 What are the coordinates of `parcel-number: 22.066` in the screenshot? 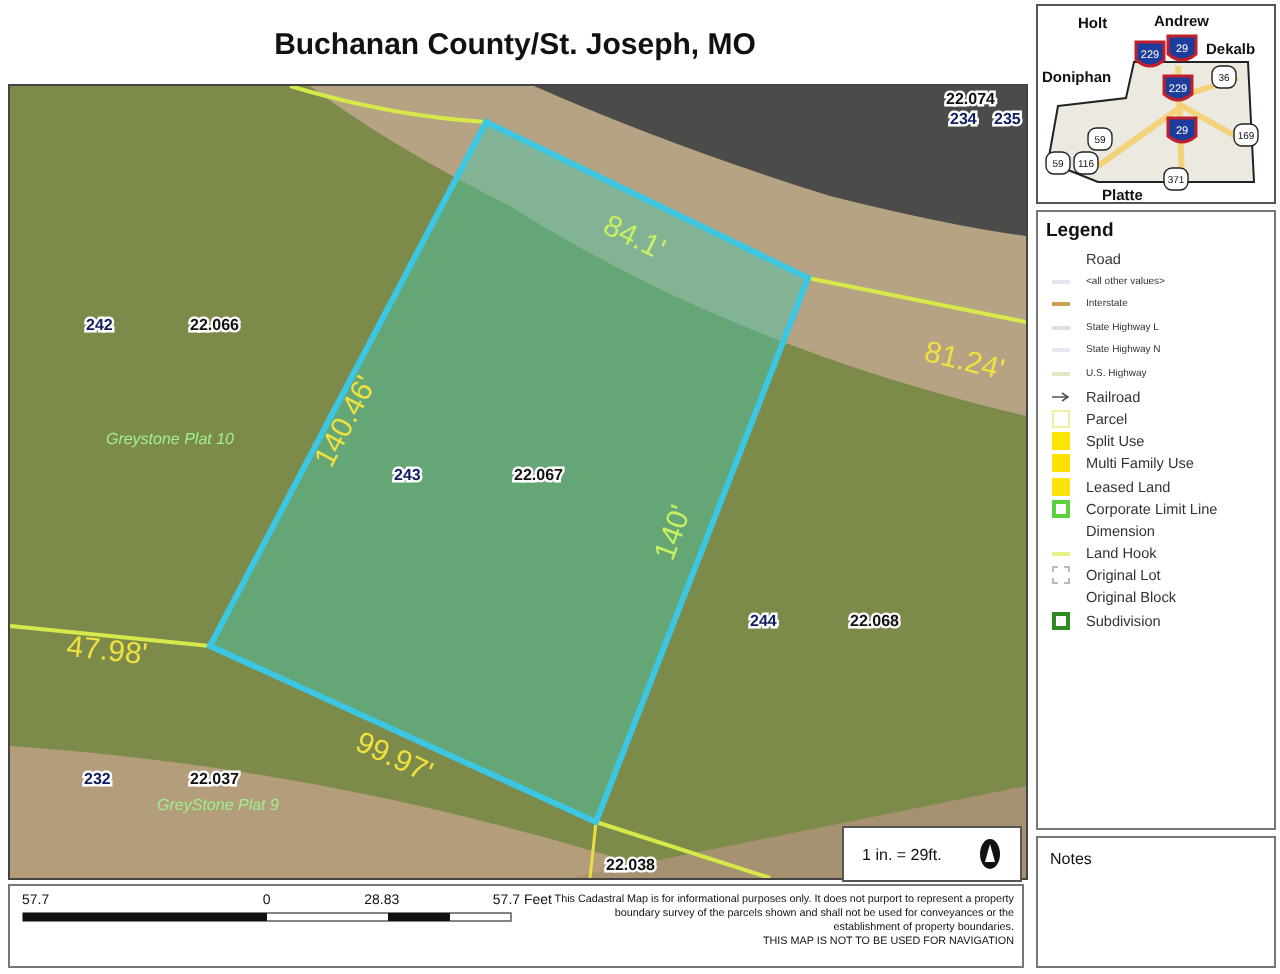 It's located at (214, 325).